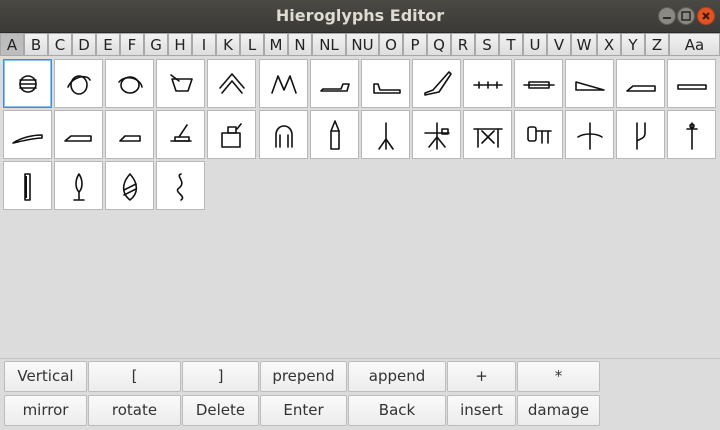  I want to click on tab-r: R, so click(463, 44).